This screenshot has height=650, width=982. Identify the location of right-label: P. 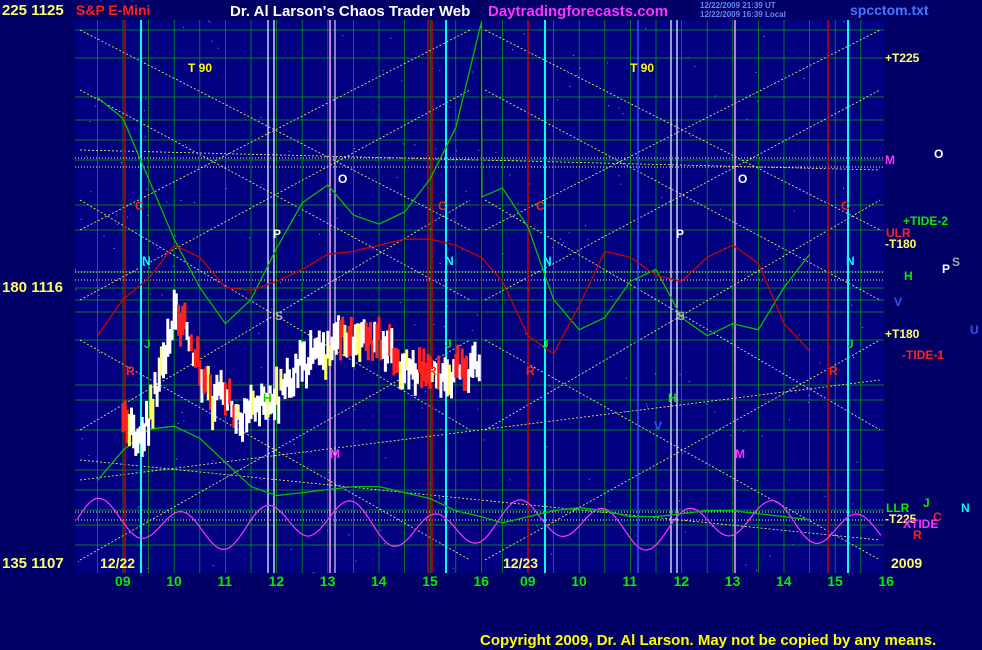
(946, 269).